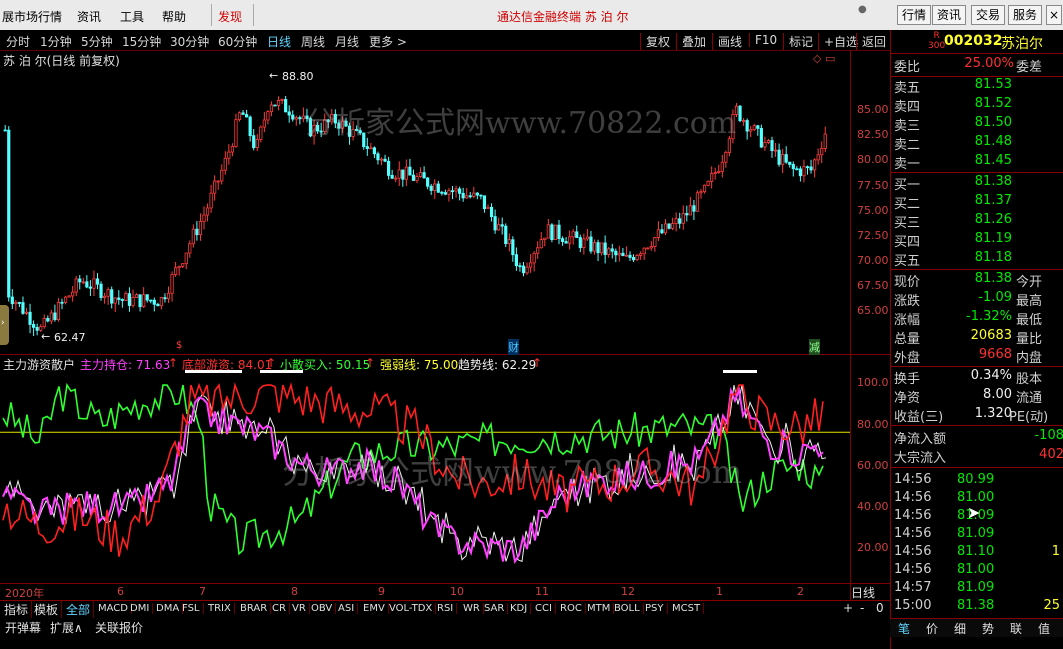  I want to click on tab-obv: OBV, so click(324, 608).